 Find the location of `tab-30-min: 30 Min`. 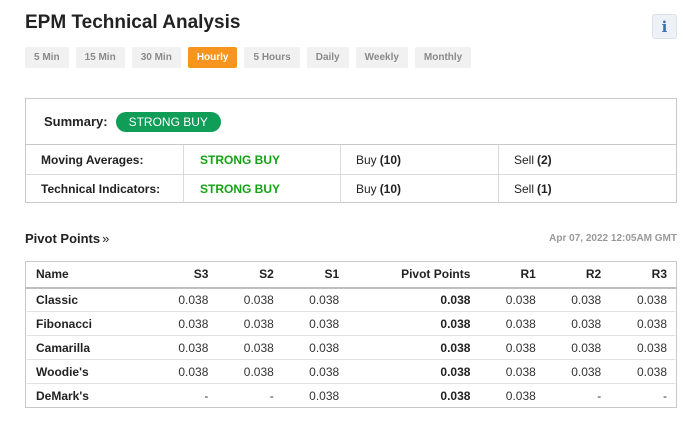

tab-30-min: 30 Min is located at coordinates (156, 57).